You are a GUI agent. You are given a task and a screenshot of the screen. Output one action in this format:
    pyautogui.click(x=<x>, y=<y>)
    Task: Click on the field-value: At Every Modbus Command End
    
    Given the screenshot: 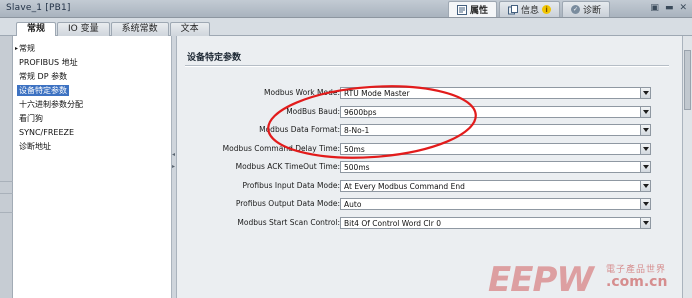 What is the action you would take?
    pyautogui.click(x=404, y=186)
    